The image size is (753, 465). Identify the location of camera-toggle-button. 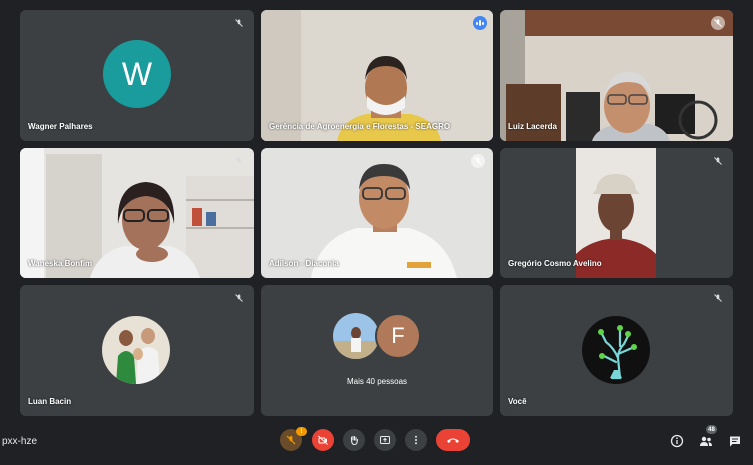
(323, 440).